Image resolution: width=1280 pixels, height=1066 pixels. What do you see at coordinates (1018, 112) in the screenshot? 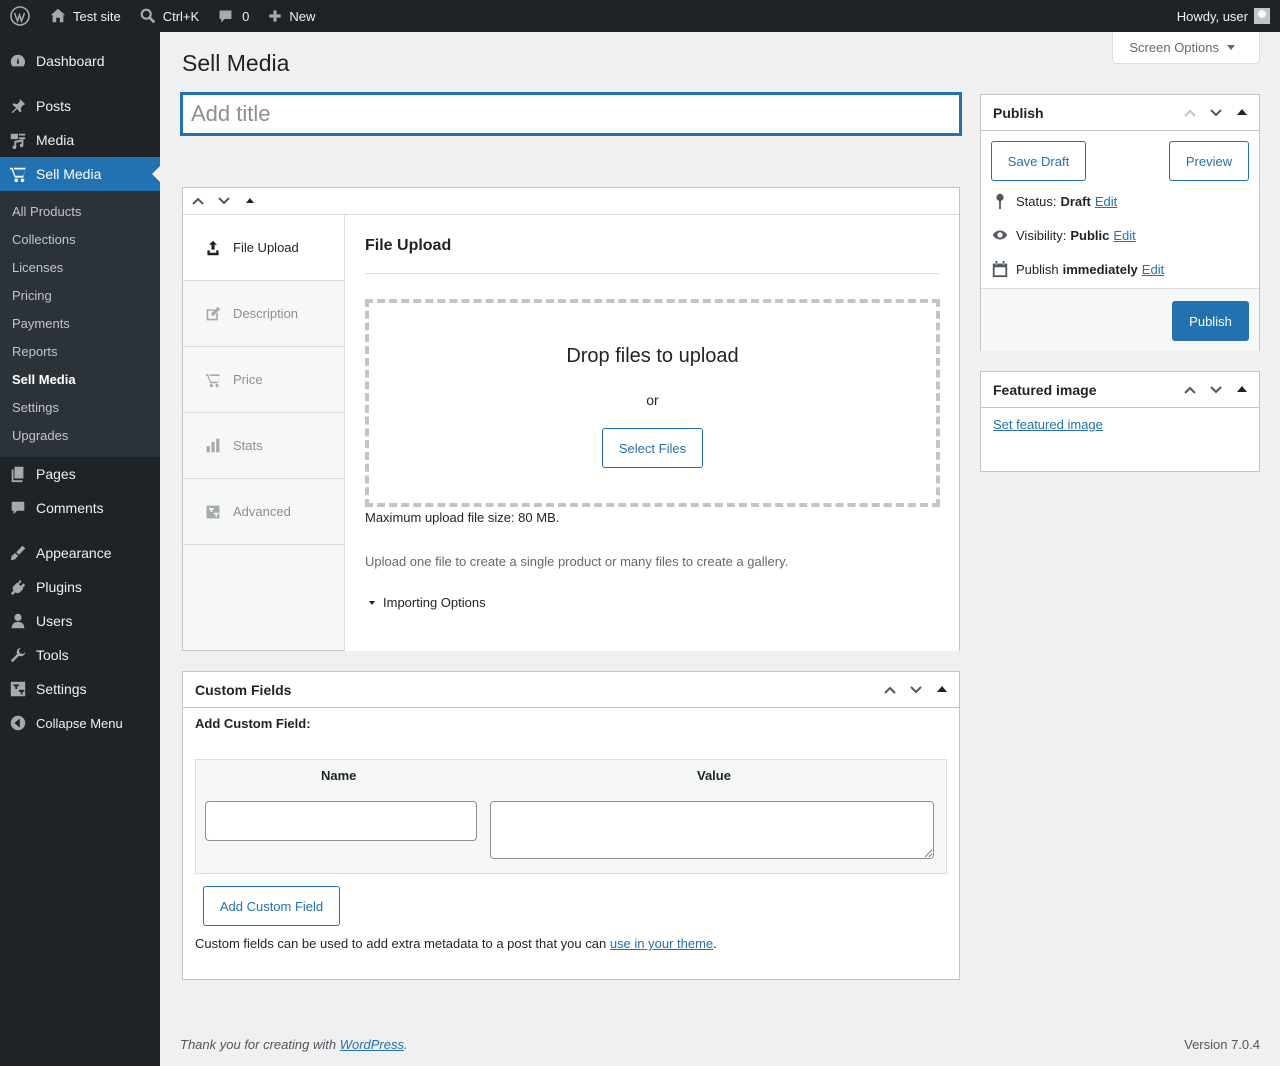
I see `publish-title: Publish` at bounding box center [1018, 112].